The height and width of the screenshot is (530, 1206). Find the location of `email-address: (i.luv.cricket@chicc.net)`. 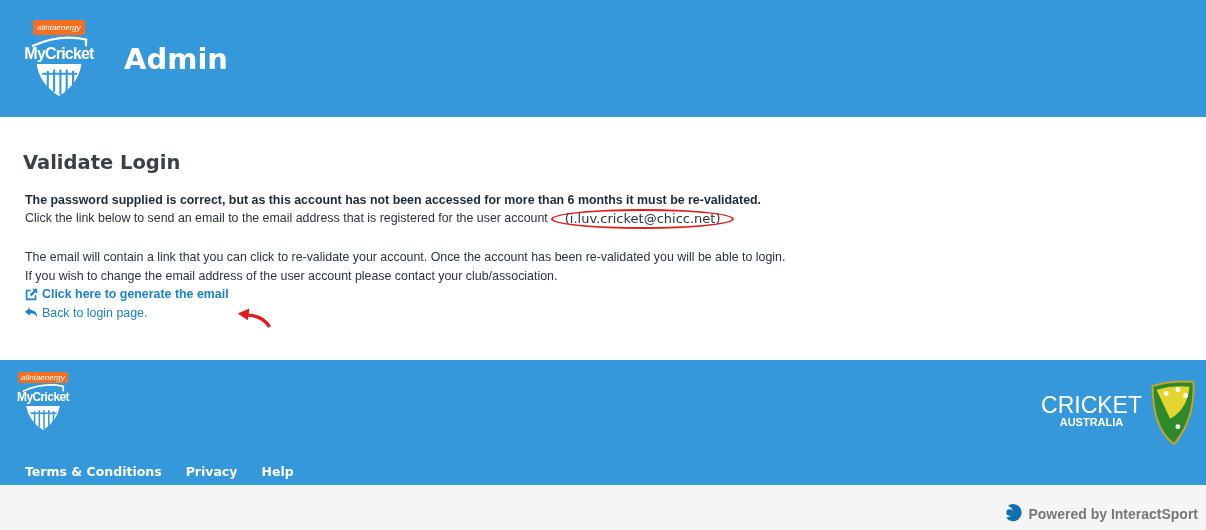

email-address: (i.luv.cricket@chicc.net) is located at coordinates (642, 218).